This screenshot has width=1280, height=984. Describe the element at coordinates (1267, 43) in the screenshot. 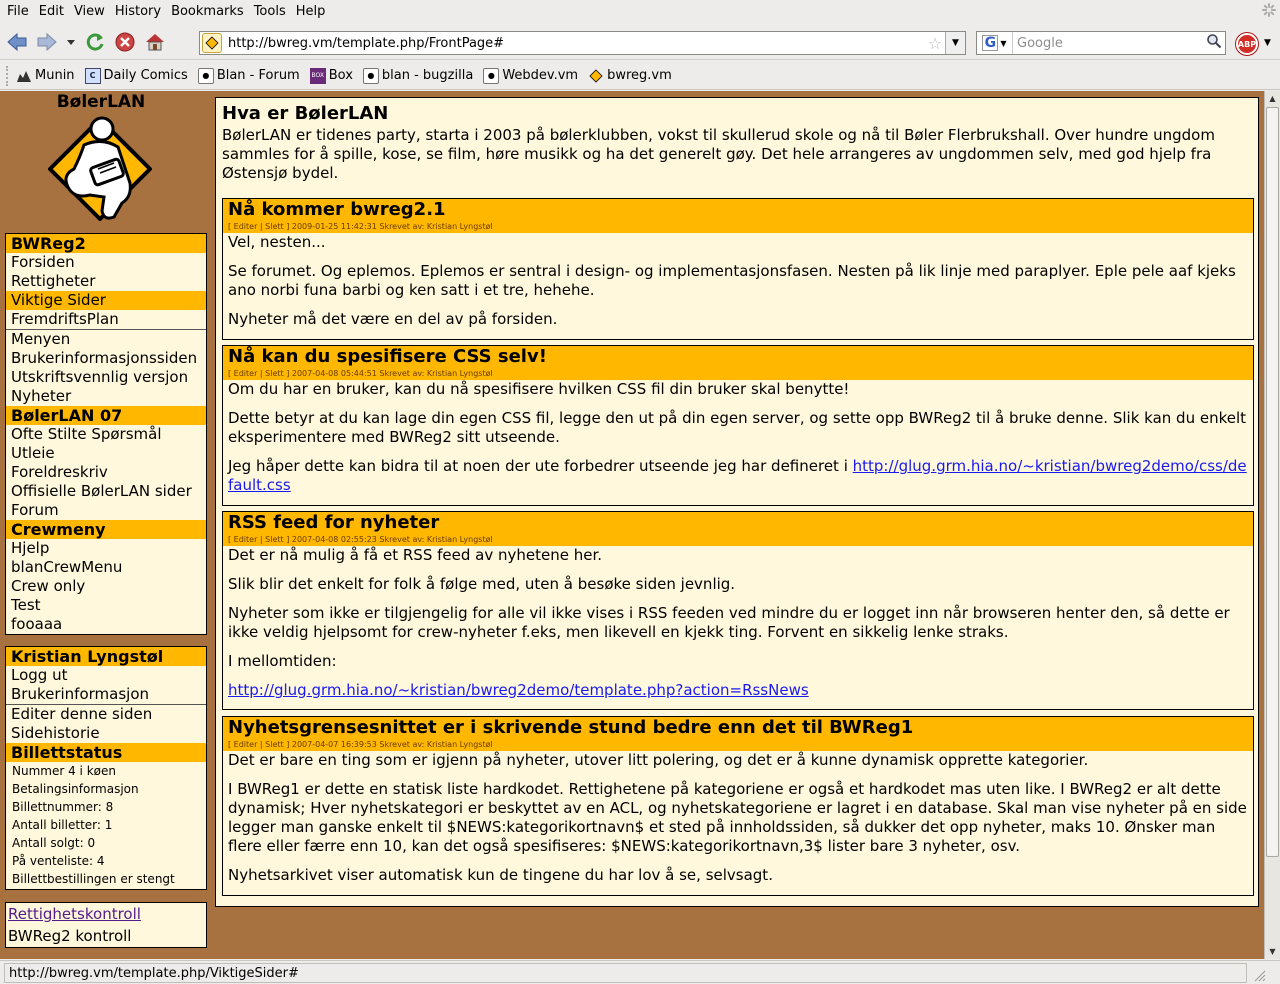

I see `abp-dropdown-button: ▼` at that location.